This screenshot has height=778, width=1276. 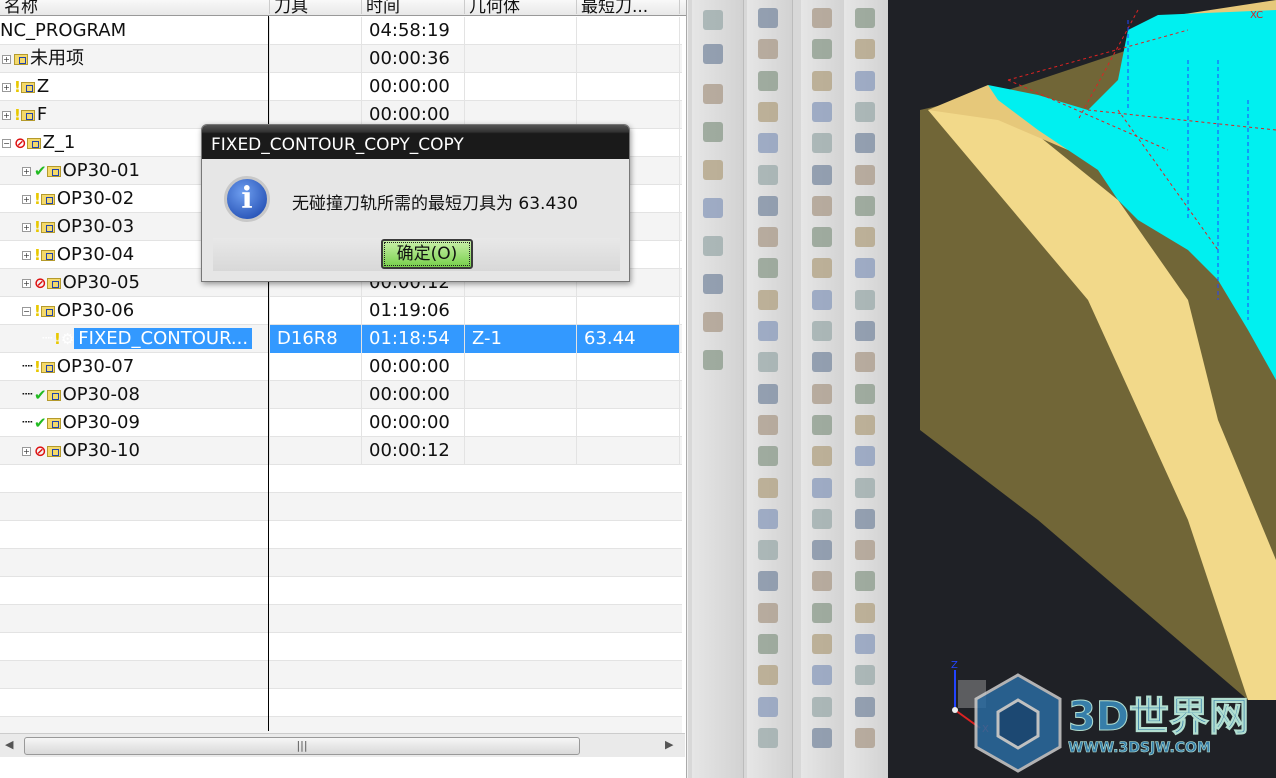 What do you see at coordinates (341, 59) in the screenshot?
I see `tree-row: + 未用项 00:00:36` at bounding box center [341, 59].